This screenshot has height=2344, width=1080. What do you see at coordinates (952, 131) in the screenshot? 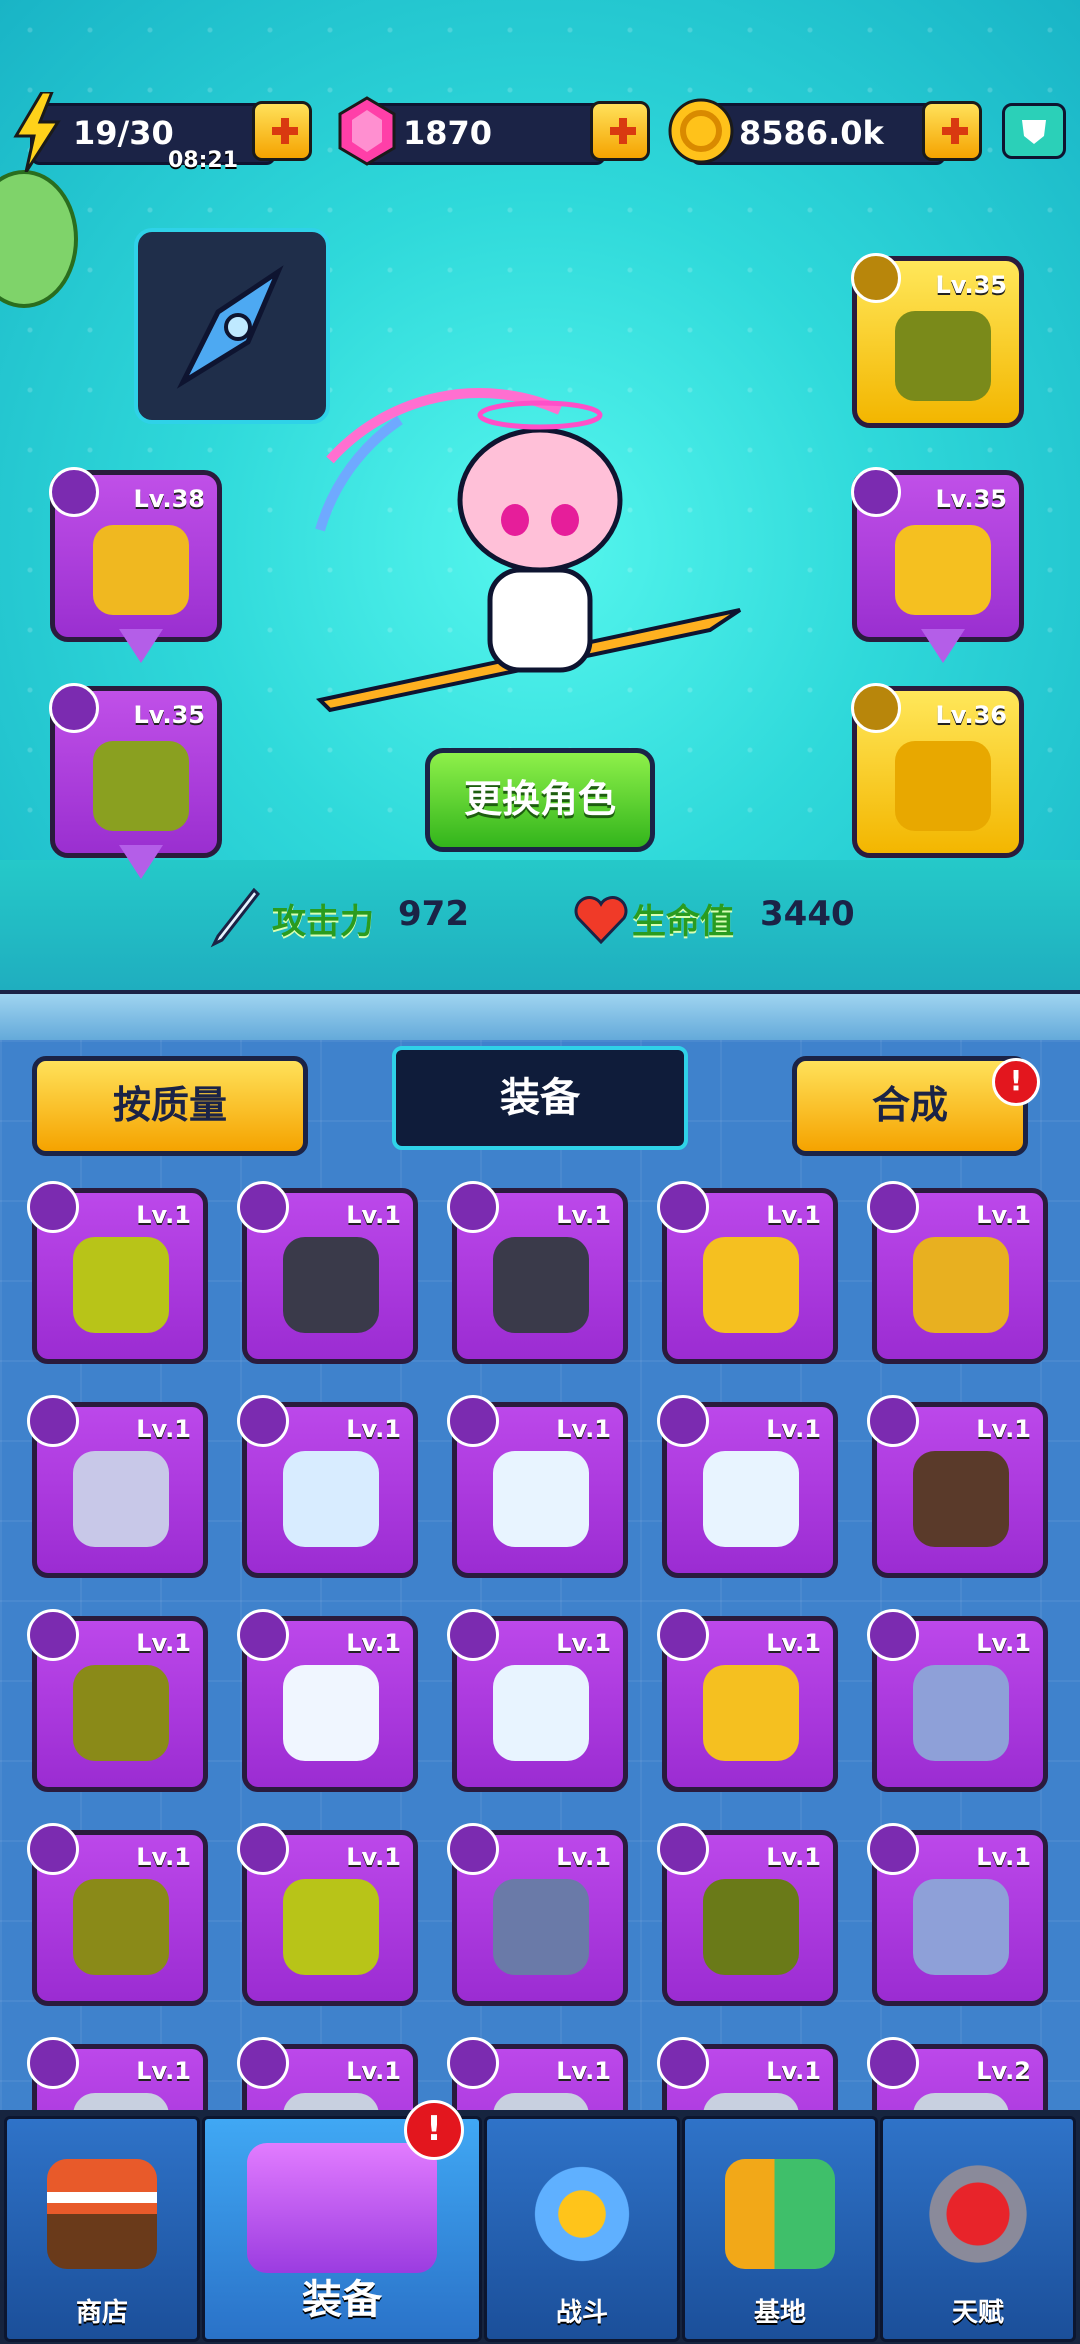
I see `add-coins-button` at bounding box center [952, 131].